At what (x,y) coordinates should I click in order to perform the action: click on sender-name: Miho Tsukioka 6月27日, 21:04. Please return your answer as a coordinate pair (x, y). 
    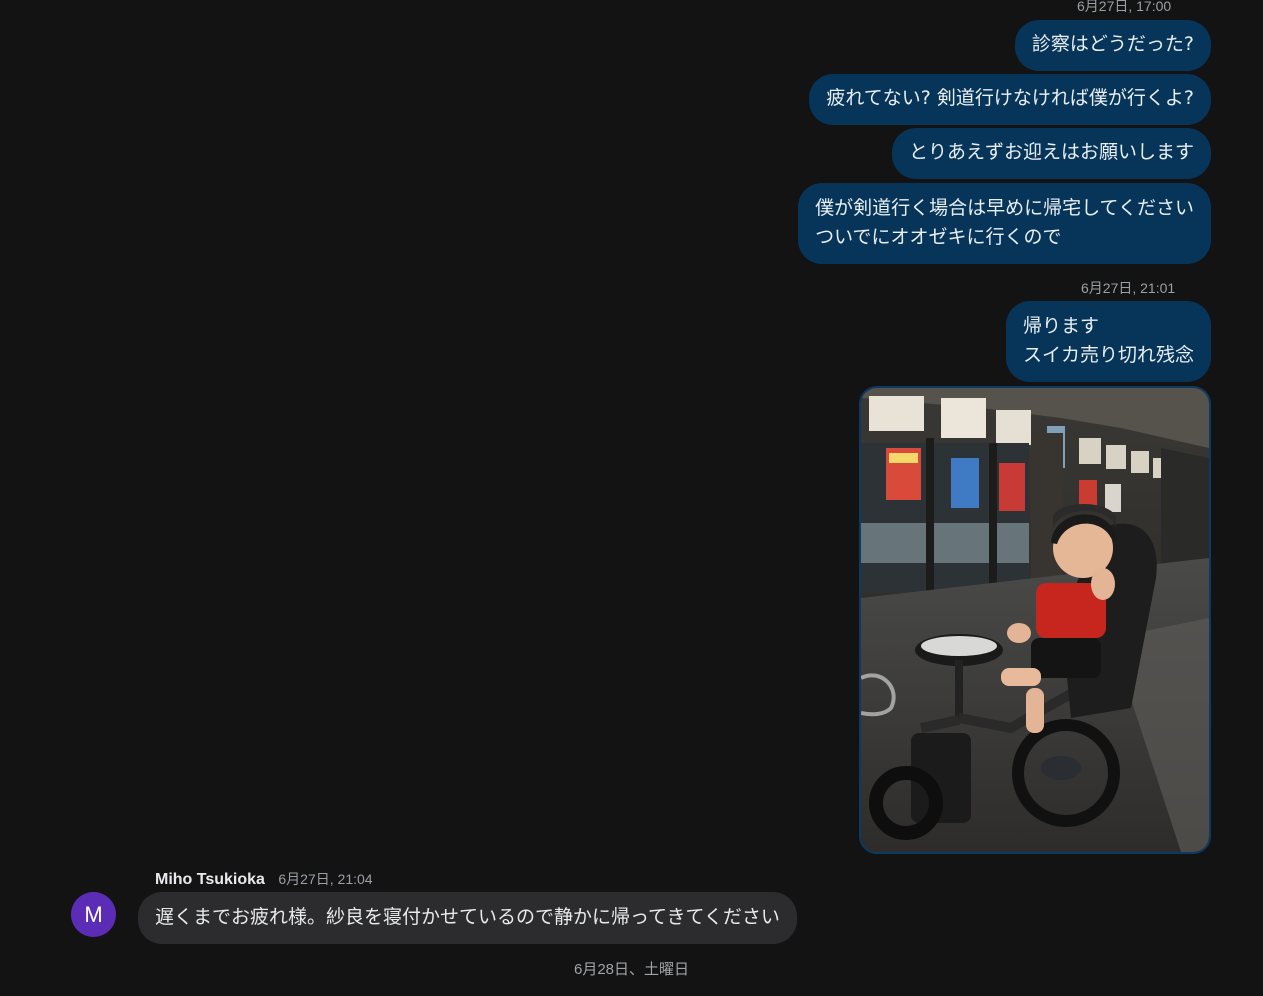
    Looking at the image, I should click on (264, 879).